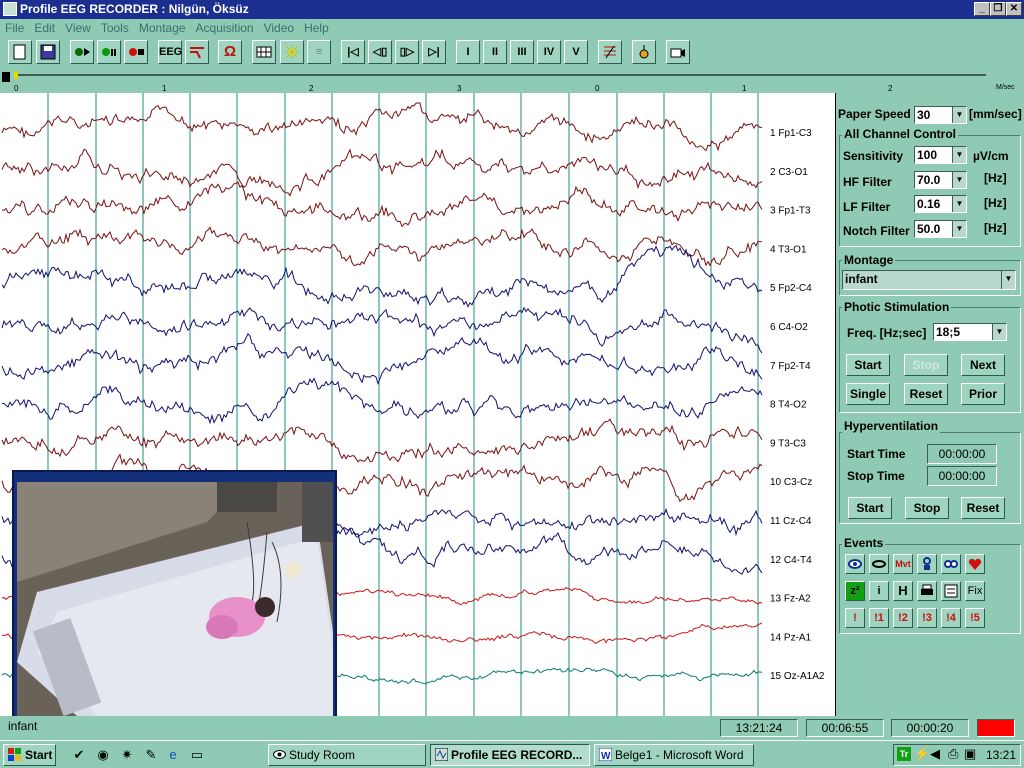  What do you see at coordinates (678, 52) in the screenshot?
I see `camera-icon` at bounding box center [678, 52].